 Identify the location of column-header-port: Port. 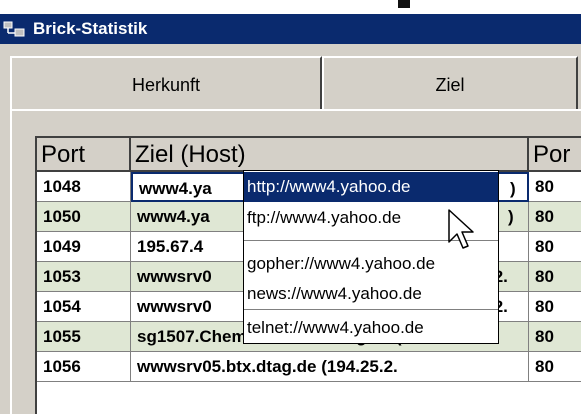
(84, 155).